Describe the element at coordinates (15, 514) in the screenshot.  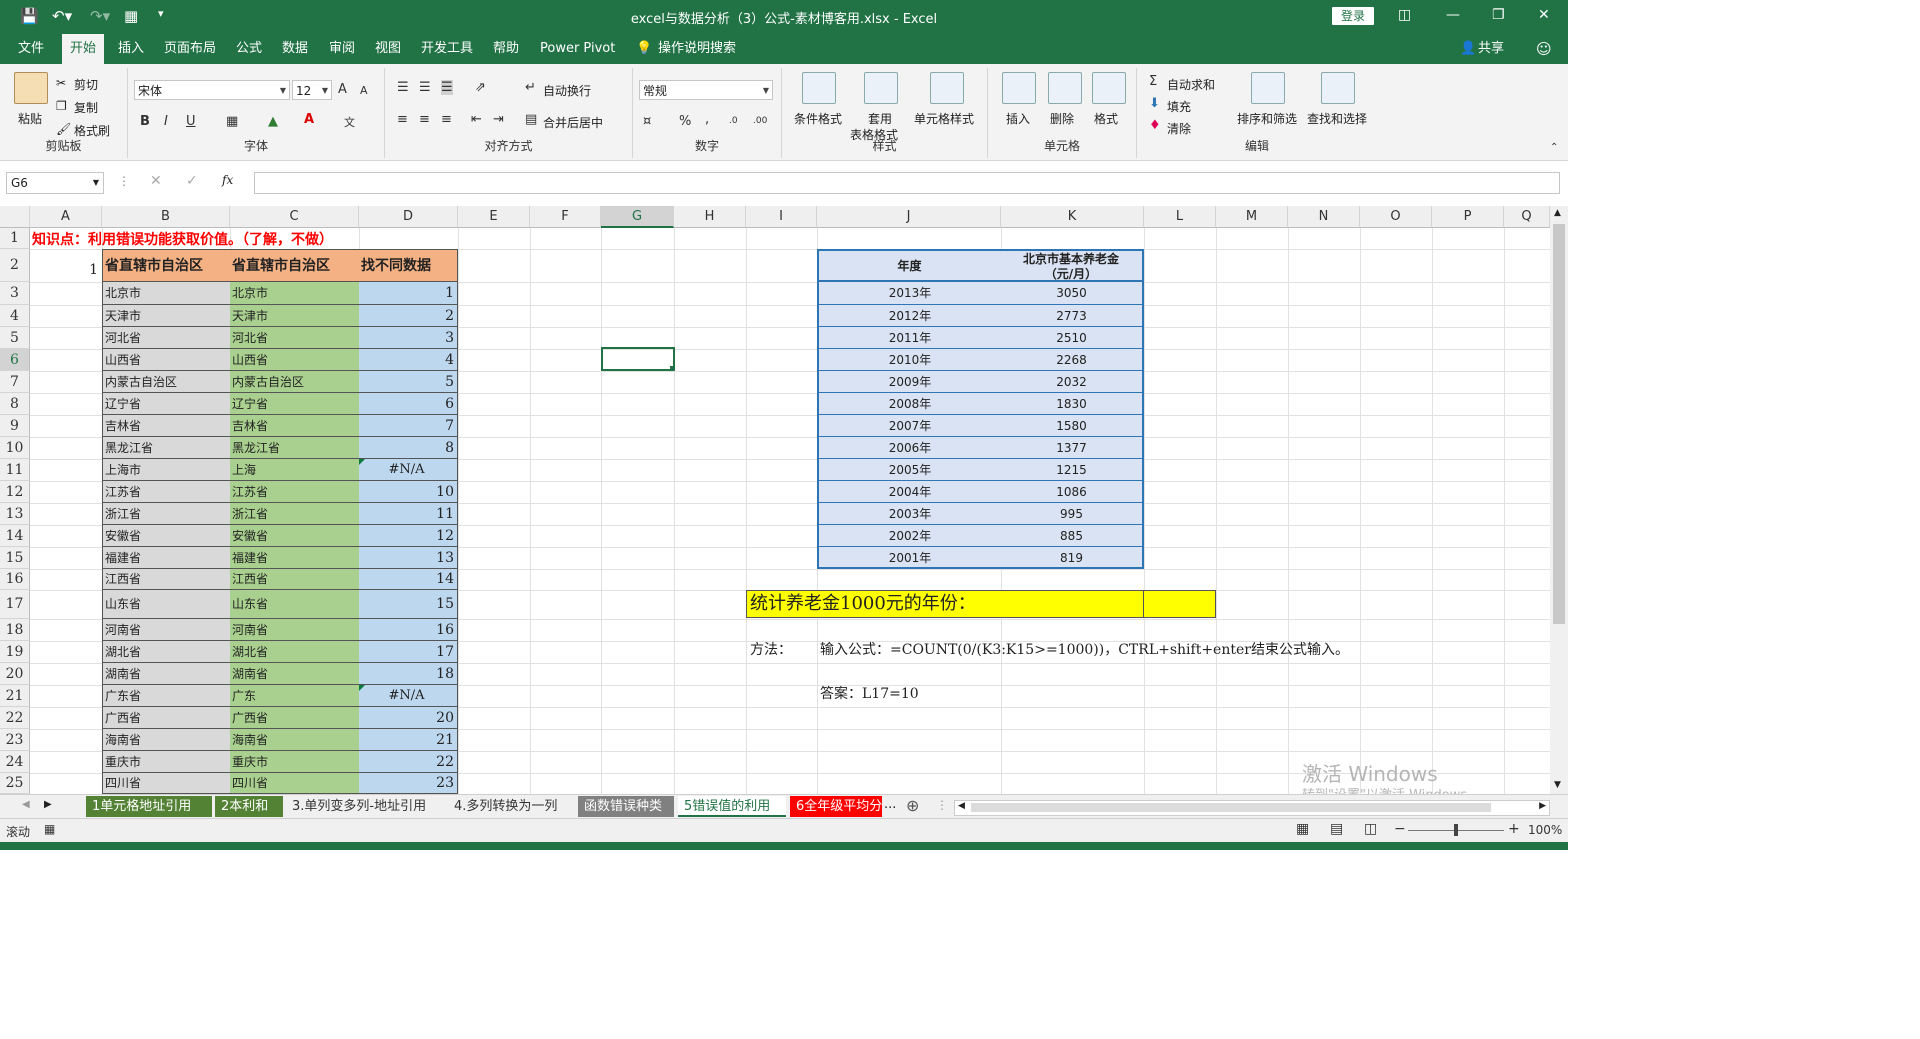
I see `row-header-13: 13` at that location.